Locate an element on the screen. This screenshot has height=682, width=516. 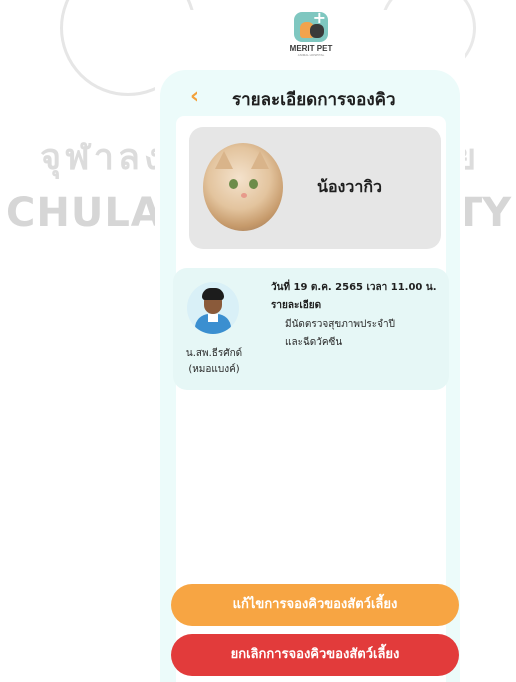
appointment-detail-label: รายละเอียด is located at coordinates (296, 305).